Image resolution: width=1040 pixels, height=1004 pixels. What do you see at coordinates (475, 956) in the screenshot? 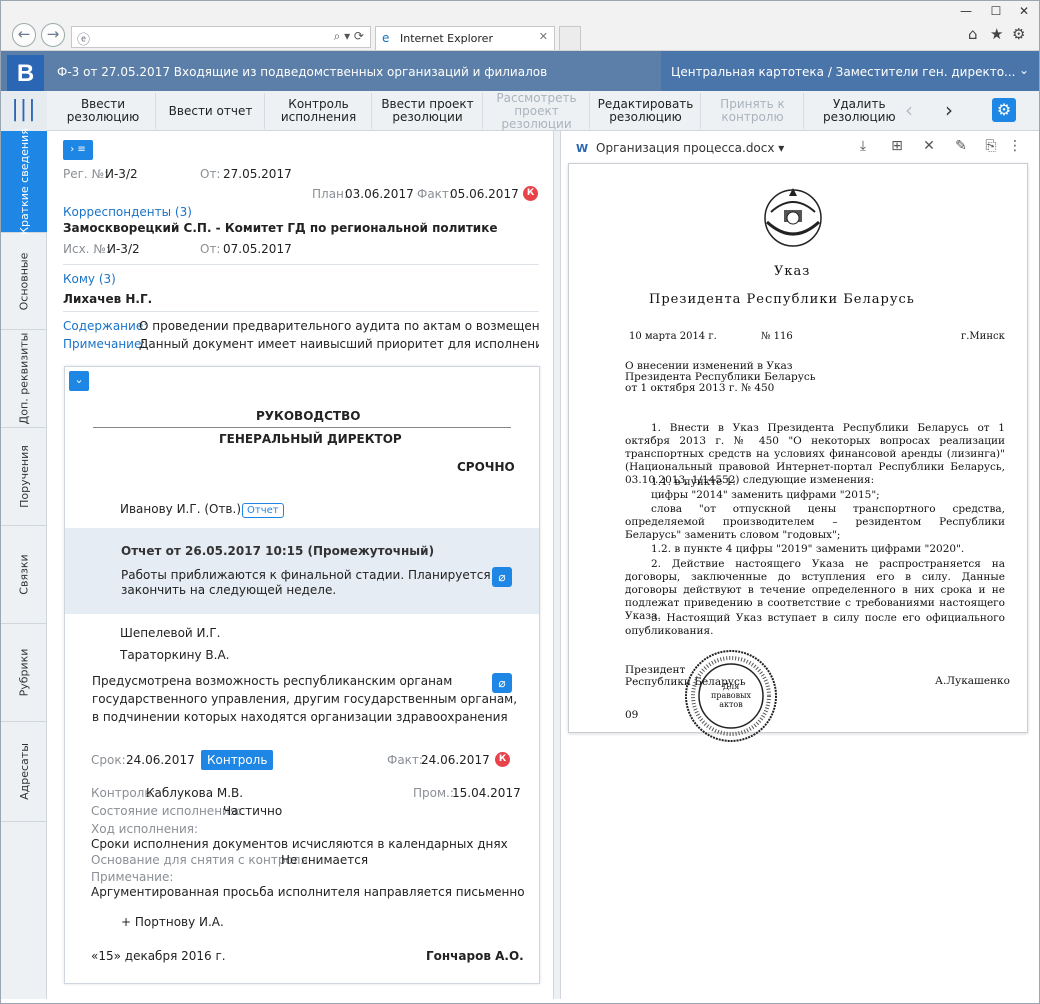
I see `signer-name: Гончаров А.О.` at bounding box center [475, 956].